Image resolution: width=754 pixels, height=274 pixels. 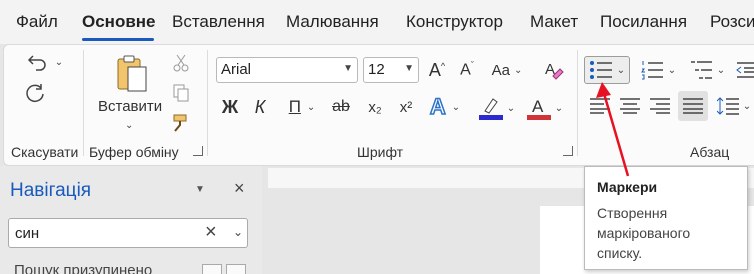 I want to click on line-spacing-icon, so click(x=727, y=106).